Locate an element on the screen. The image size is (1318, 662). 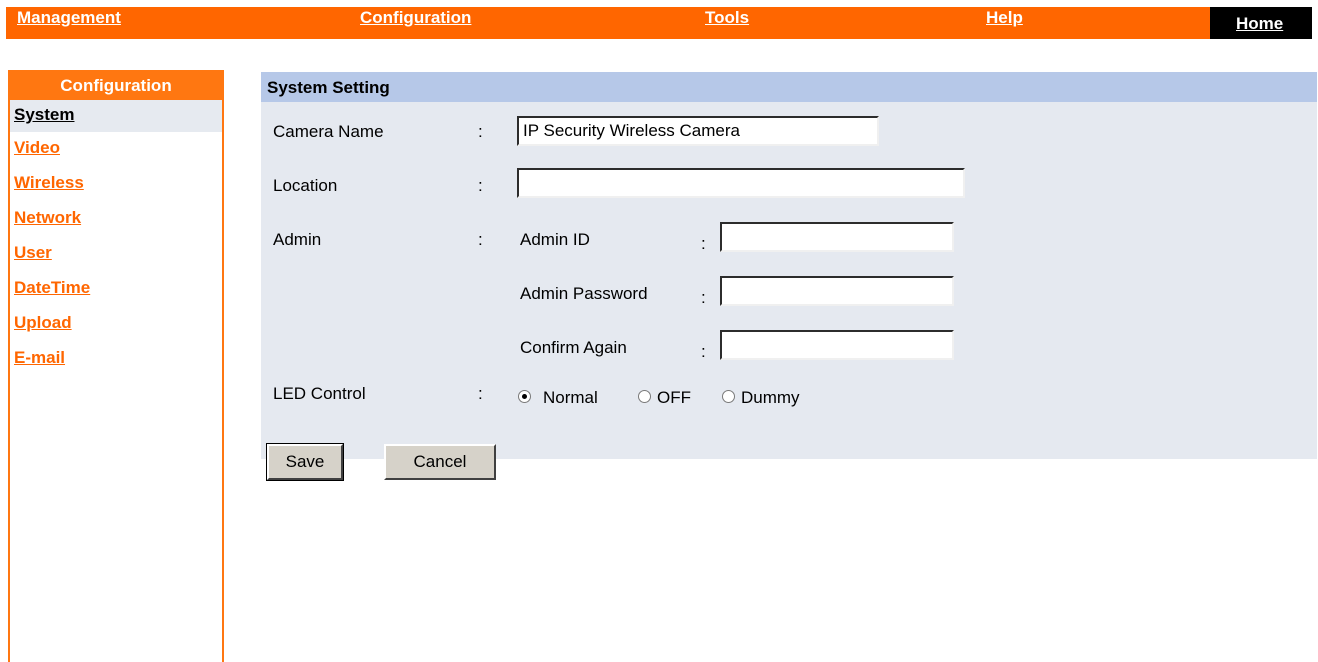
led-normal-label: Normal is located at coordinates (570, 397).